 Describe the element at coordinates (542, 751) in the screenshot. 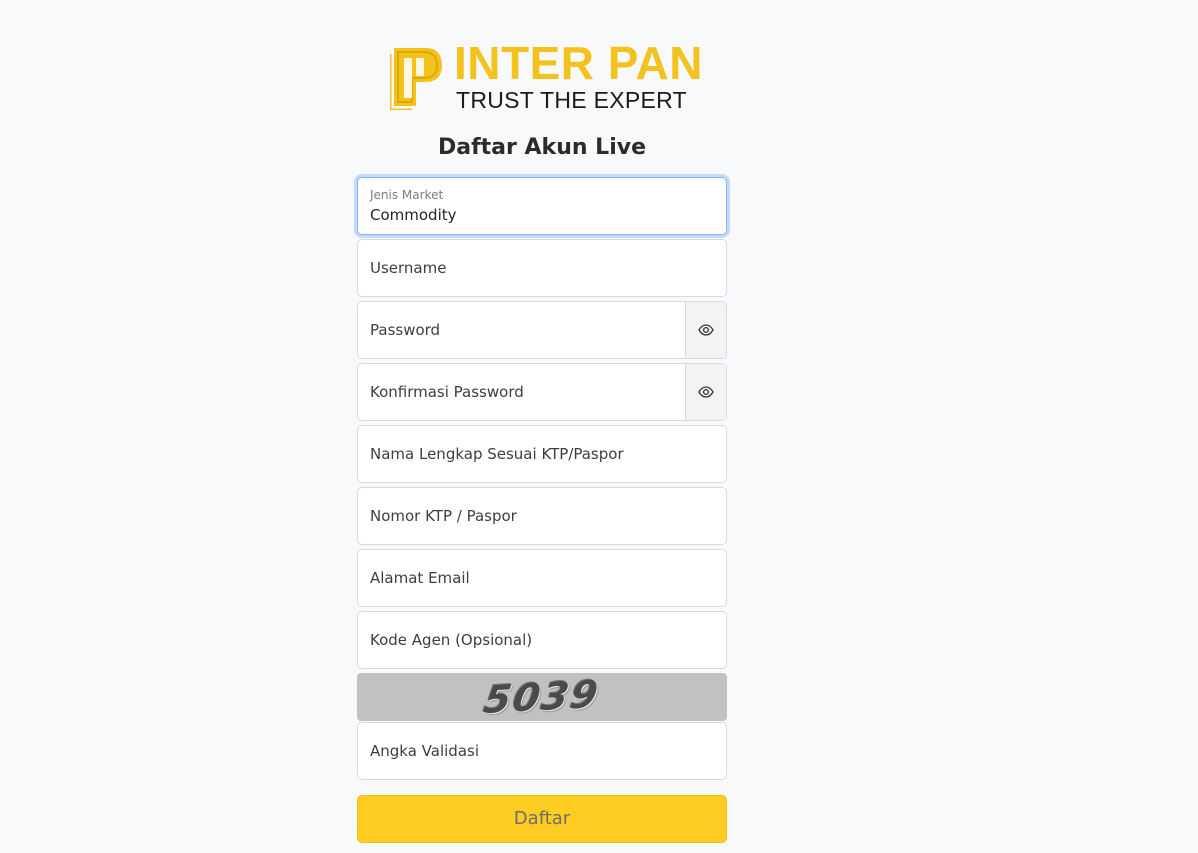

I see `validation-code-input: Angka Validasi` at that location.